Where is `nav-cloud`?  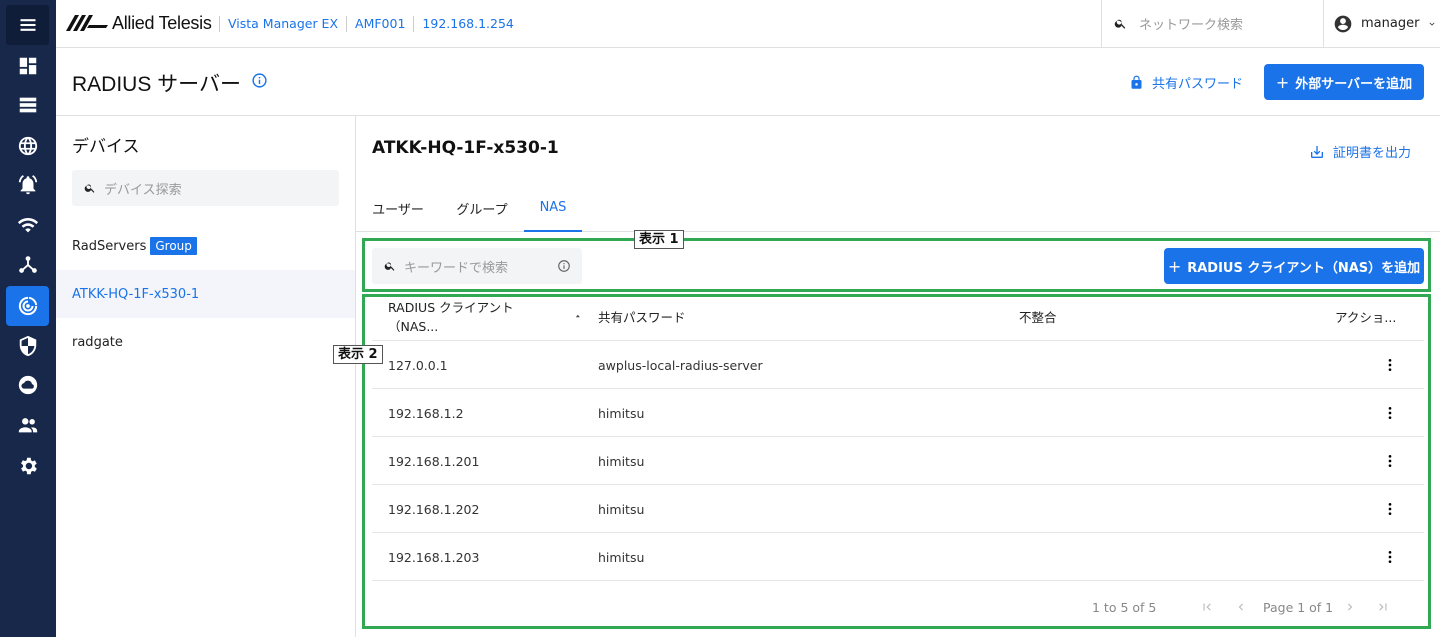 nav-cloud is located at coordinates (27, 385).